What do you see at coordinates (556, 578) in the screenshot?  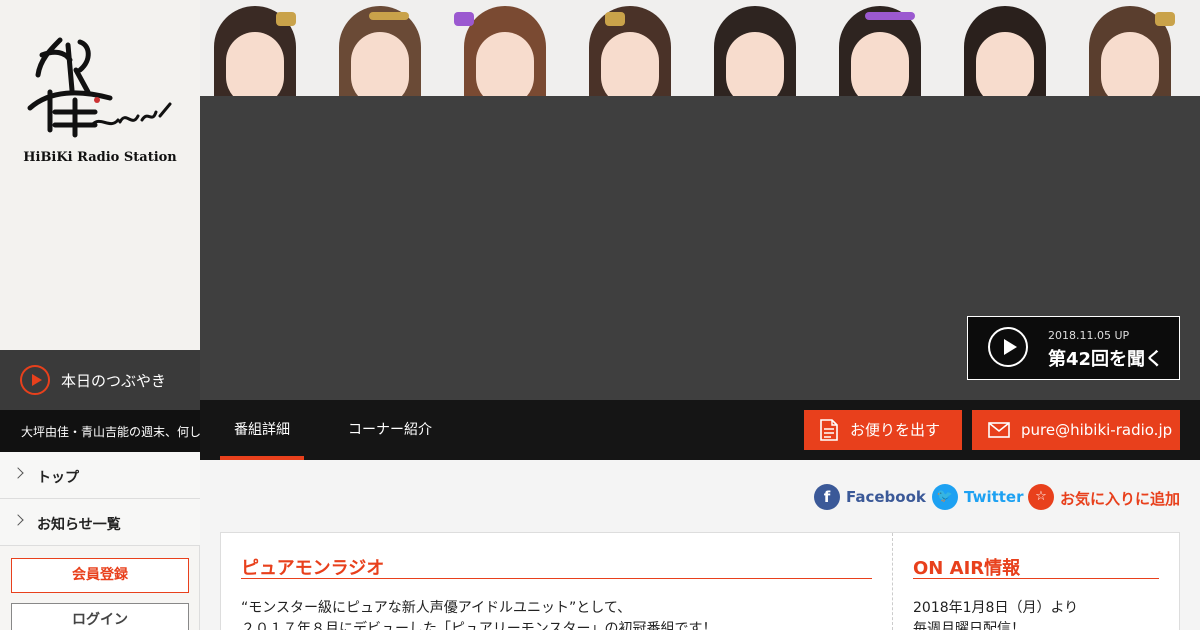 I see `program-title-rule` at bounding box center [556, 578].